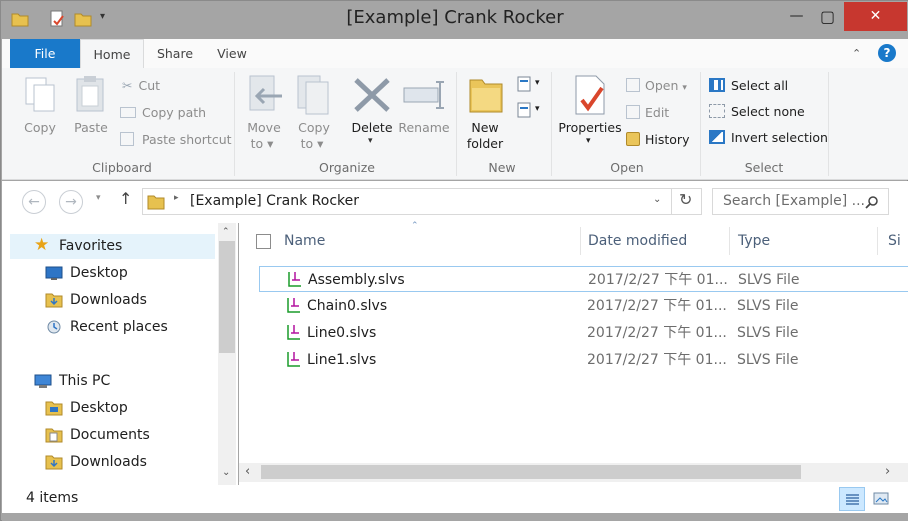 The image size is (908, 521). What do you see at coordinates (91, 94) in the screenshot?
I see `paste-icon` at bounding box center [91, 94].